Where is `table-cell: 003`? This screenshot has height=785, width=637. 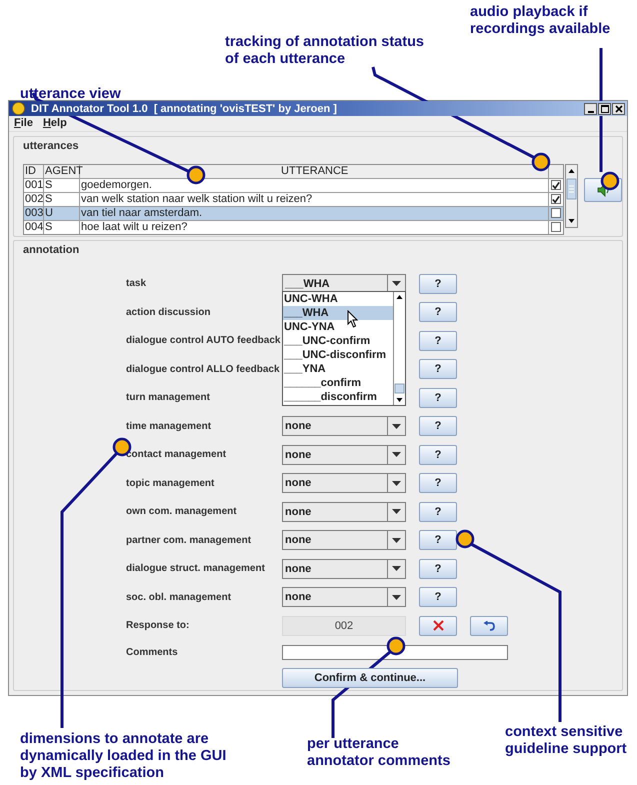 table-cell: 003 is located at coordinates (34, 213).